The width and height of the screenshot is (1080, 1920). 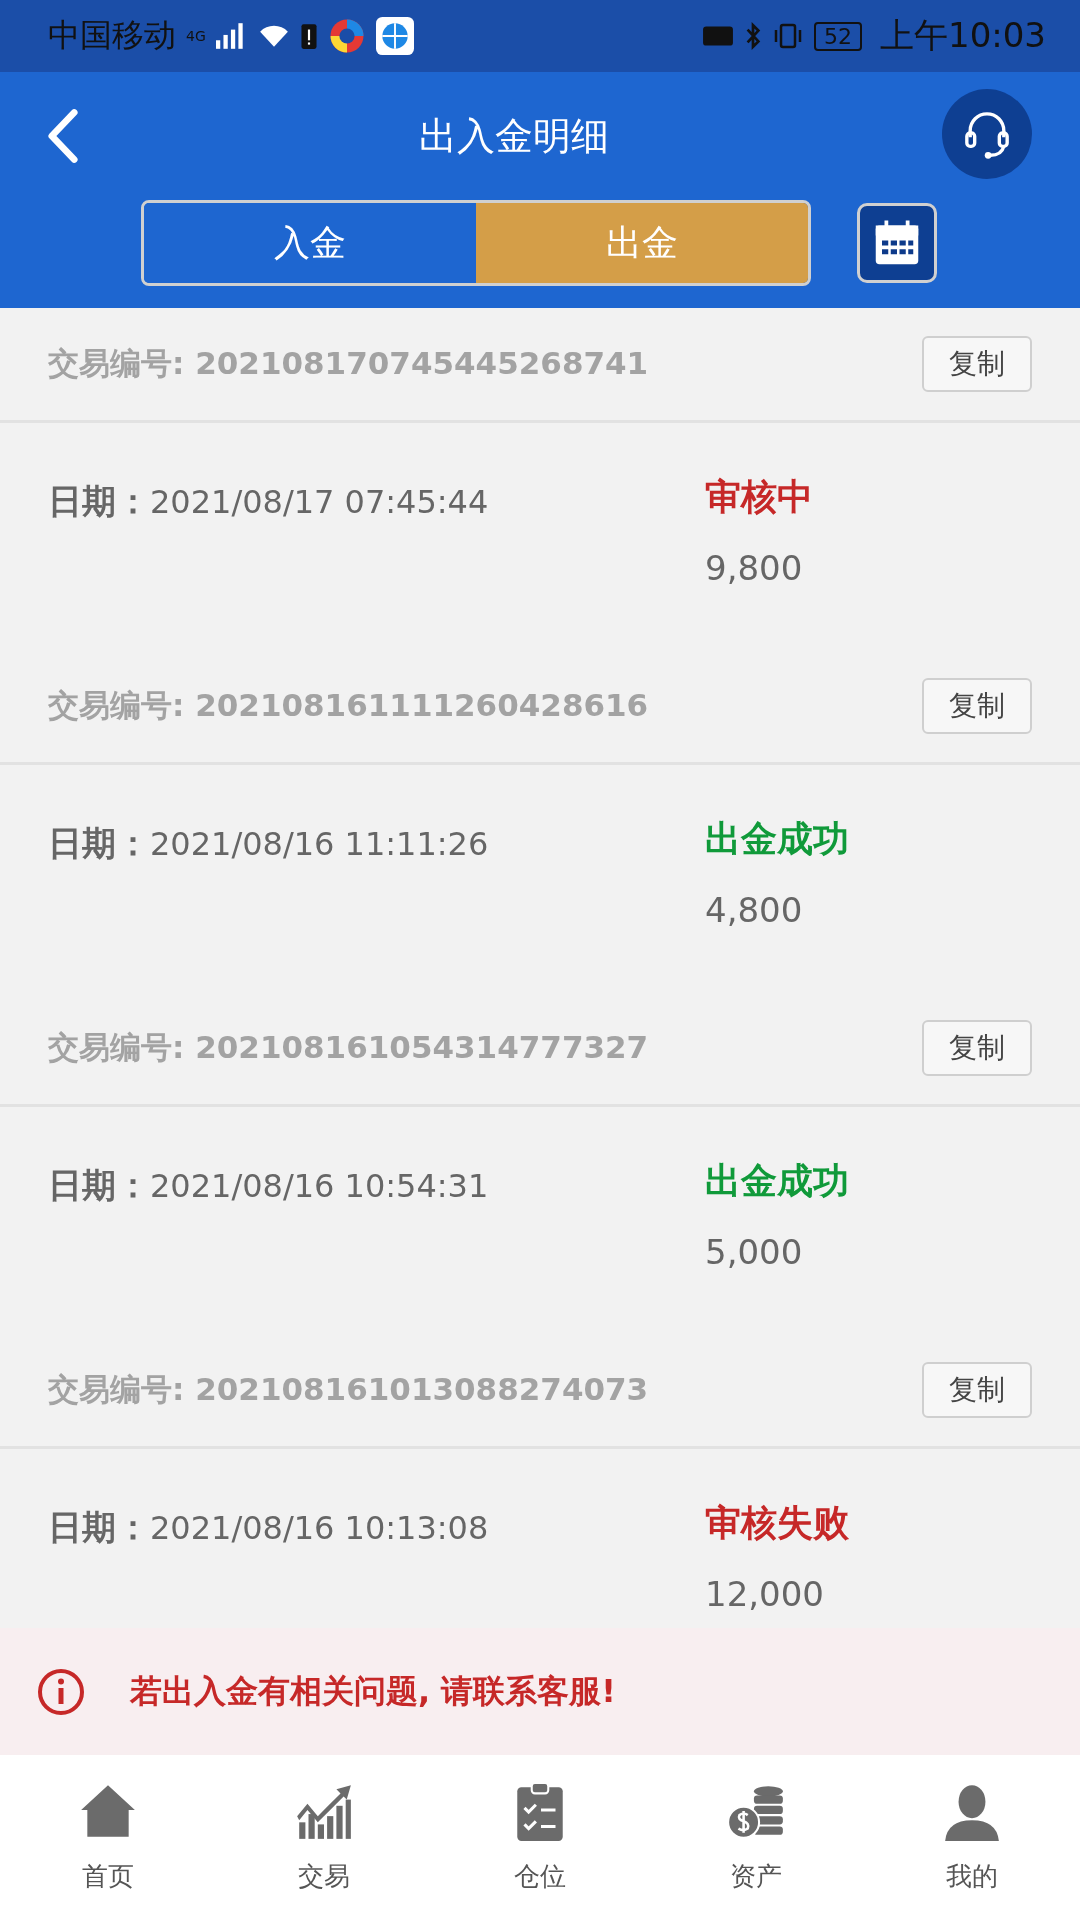 I want to click on carrier-name: 中国移动, so click(x=112, y=35).